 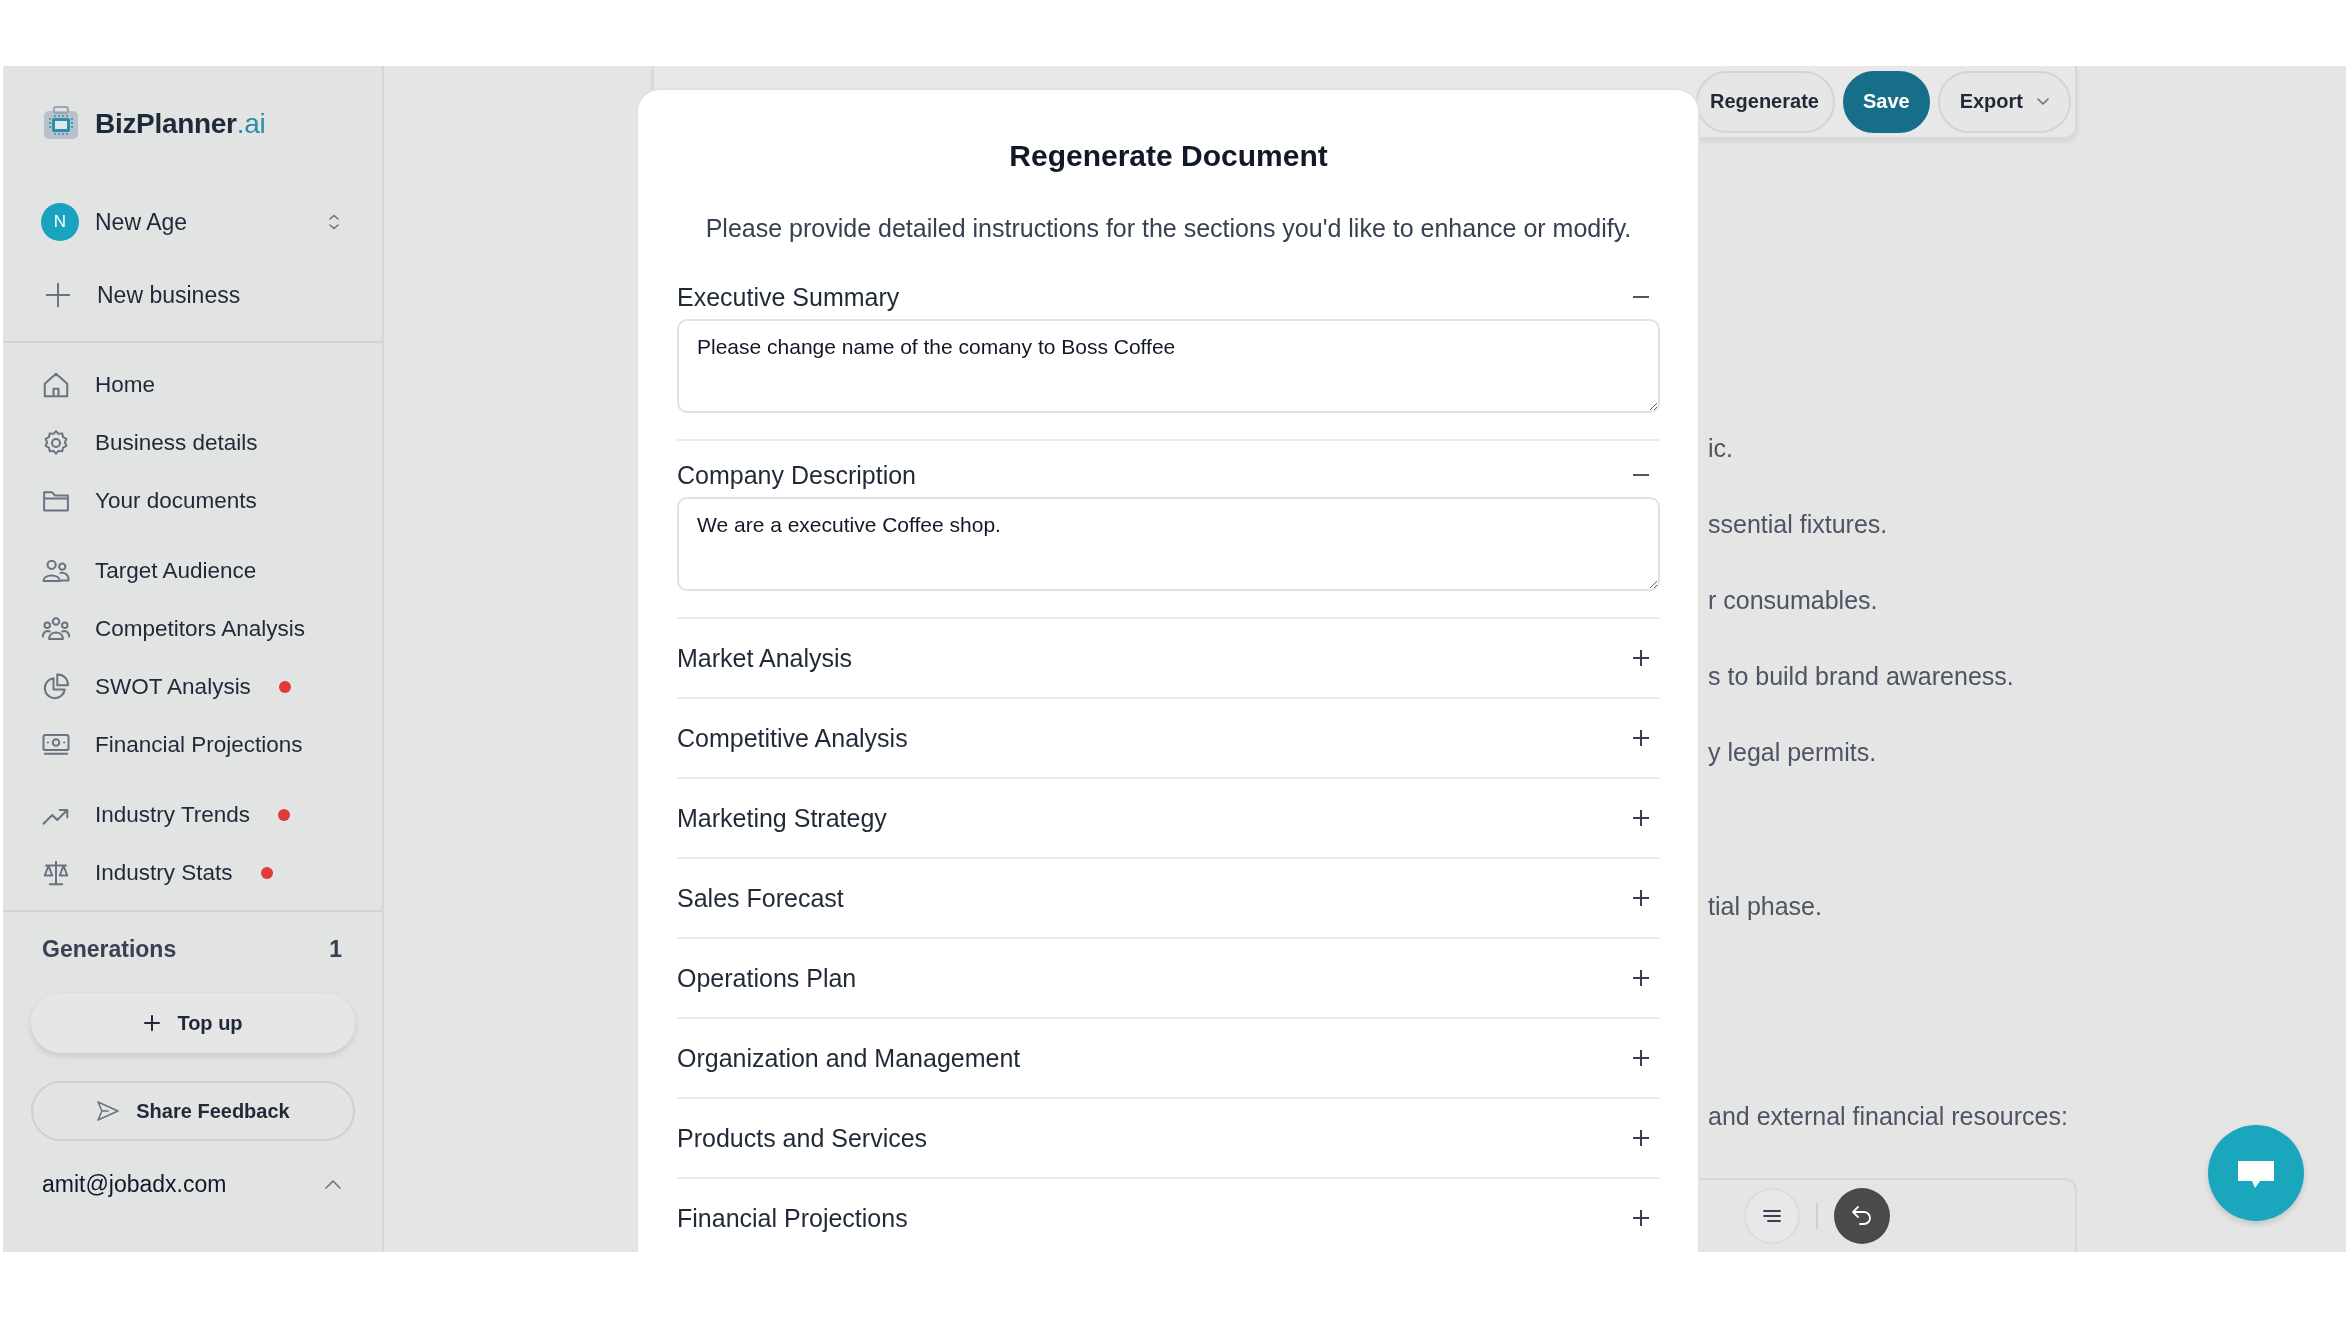 I want to click on chevron-down-icon, so click(x=2043, y=101).